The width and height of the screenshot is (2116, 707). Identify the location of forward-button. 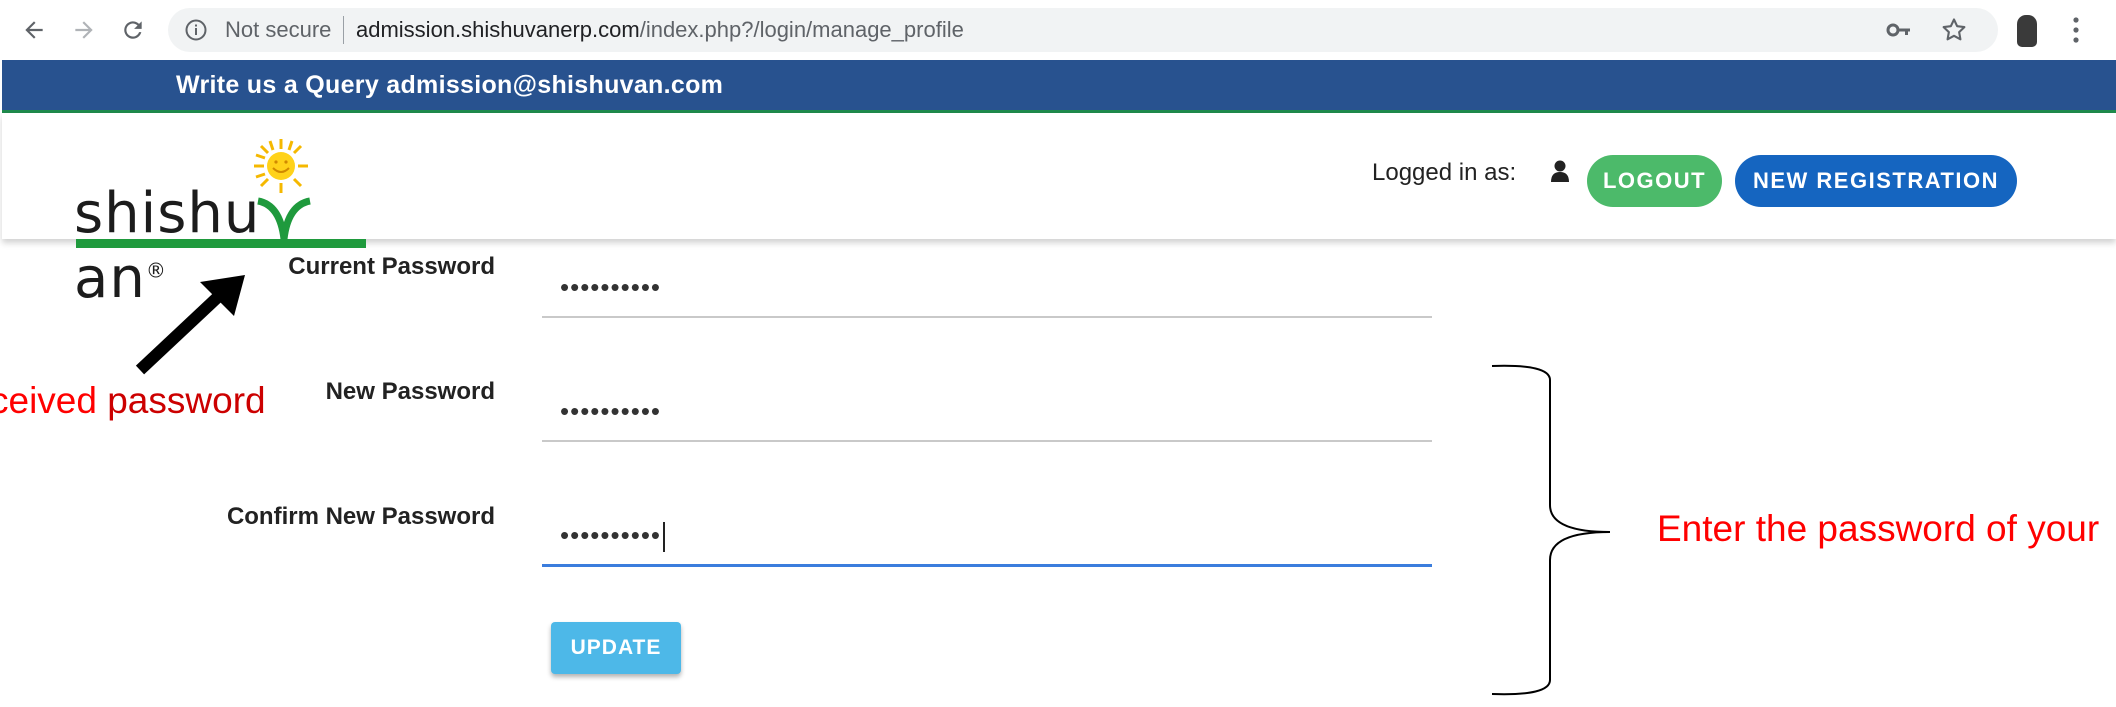
(84, 30).